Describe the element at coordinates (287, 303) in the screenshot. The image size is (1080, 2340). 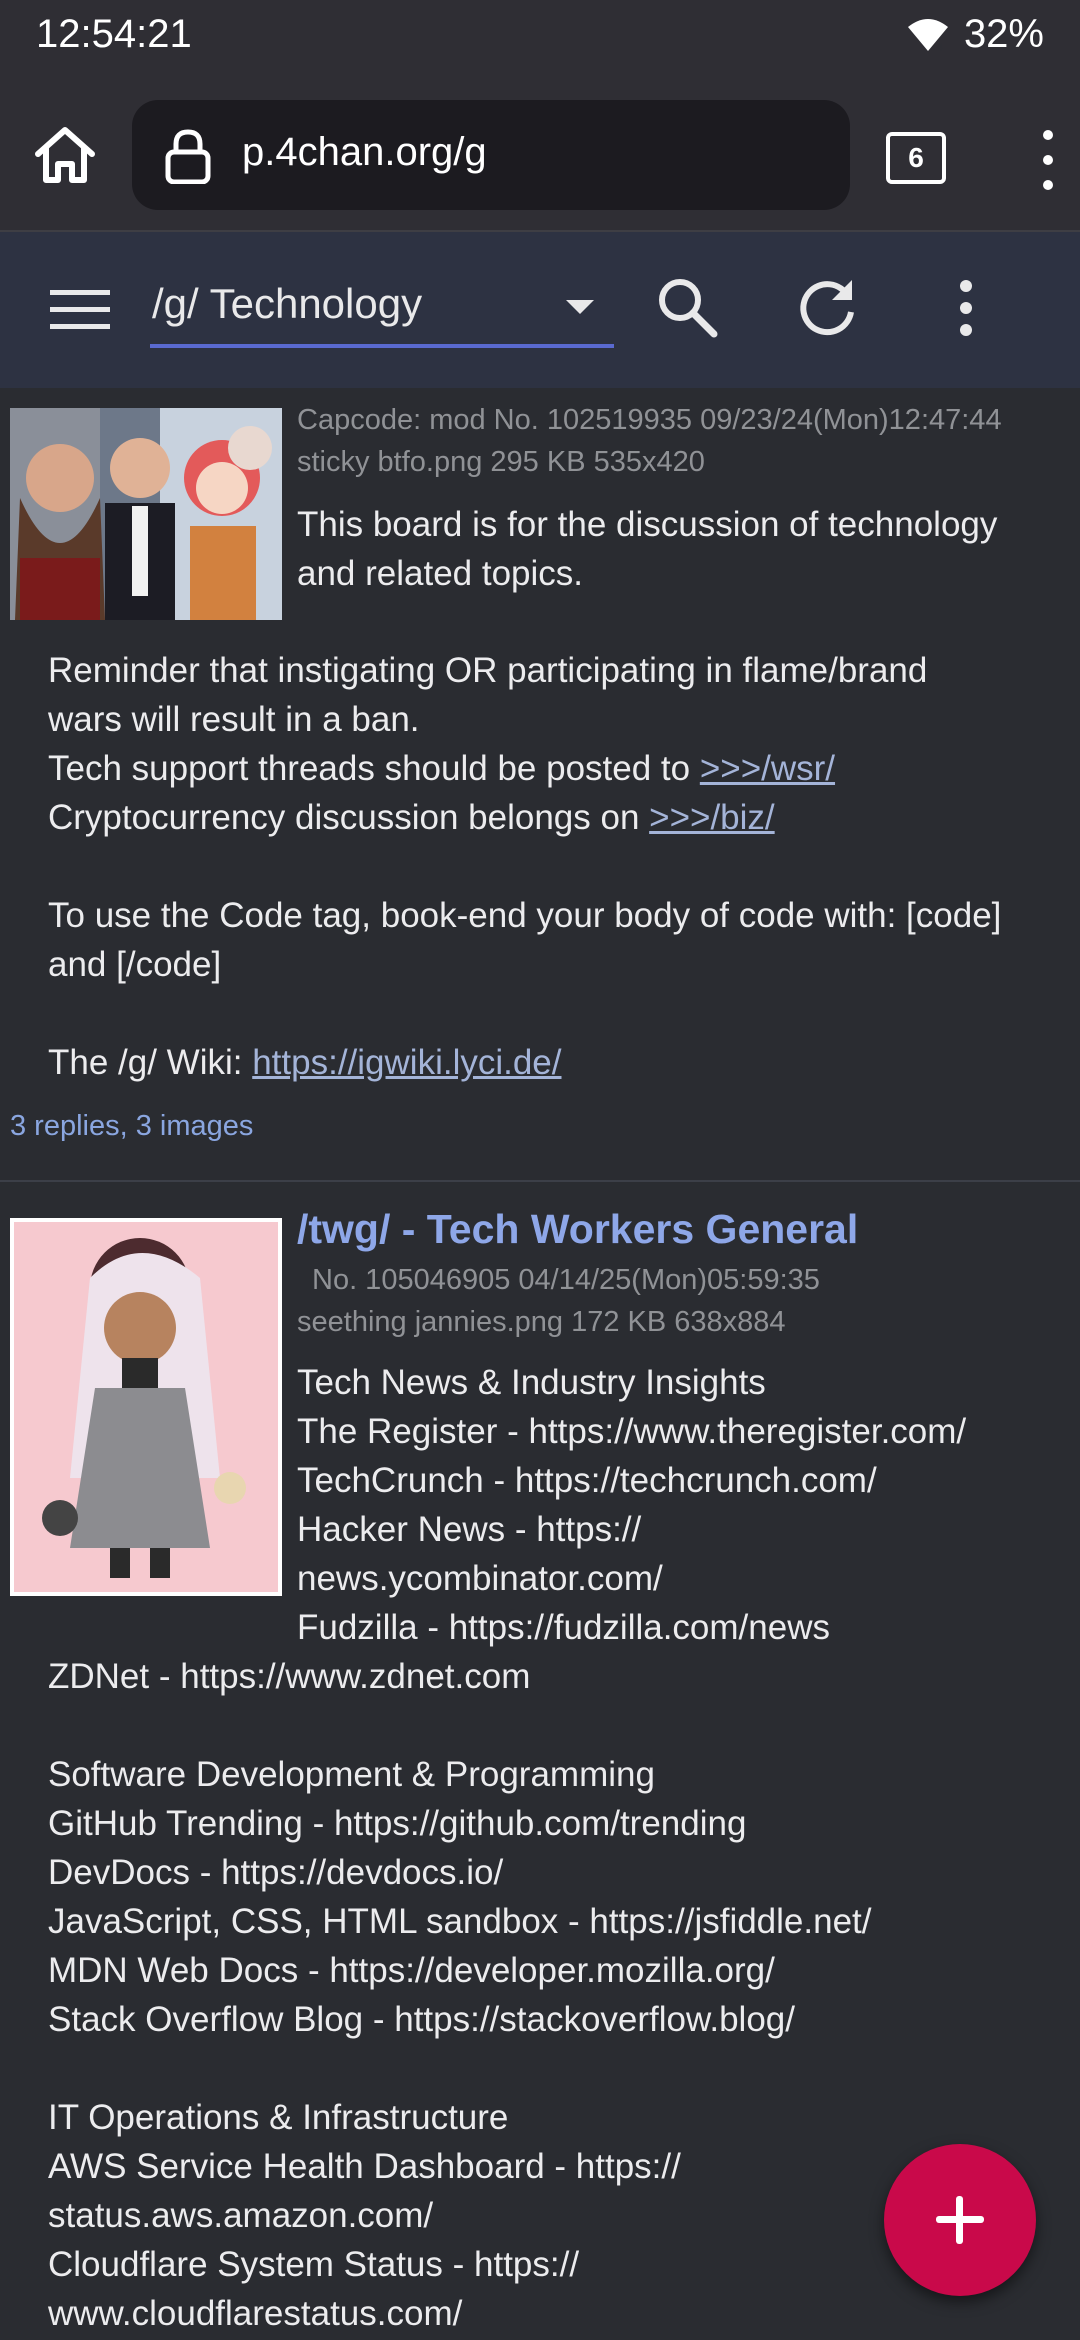
I see `board-selector-label: /g/ Technology` at that location.